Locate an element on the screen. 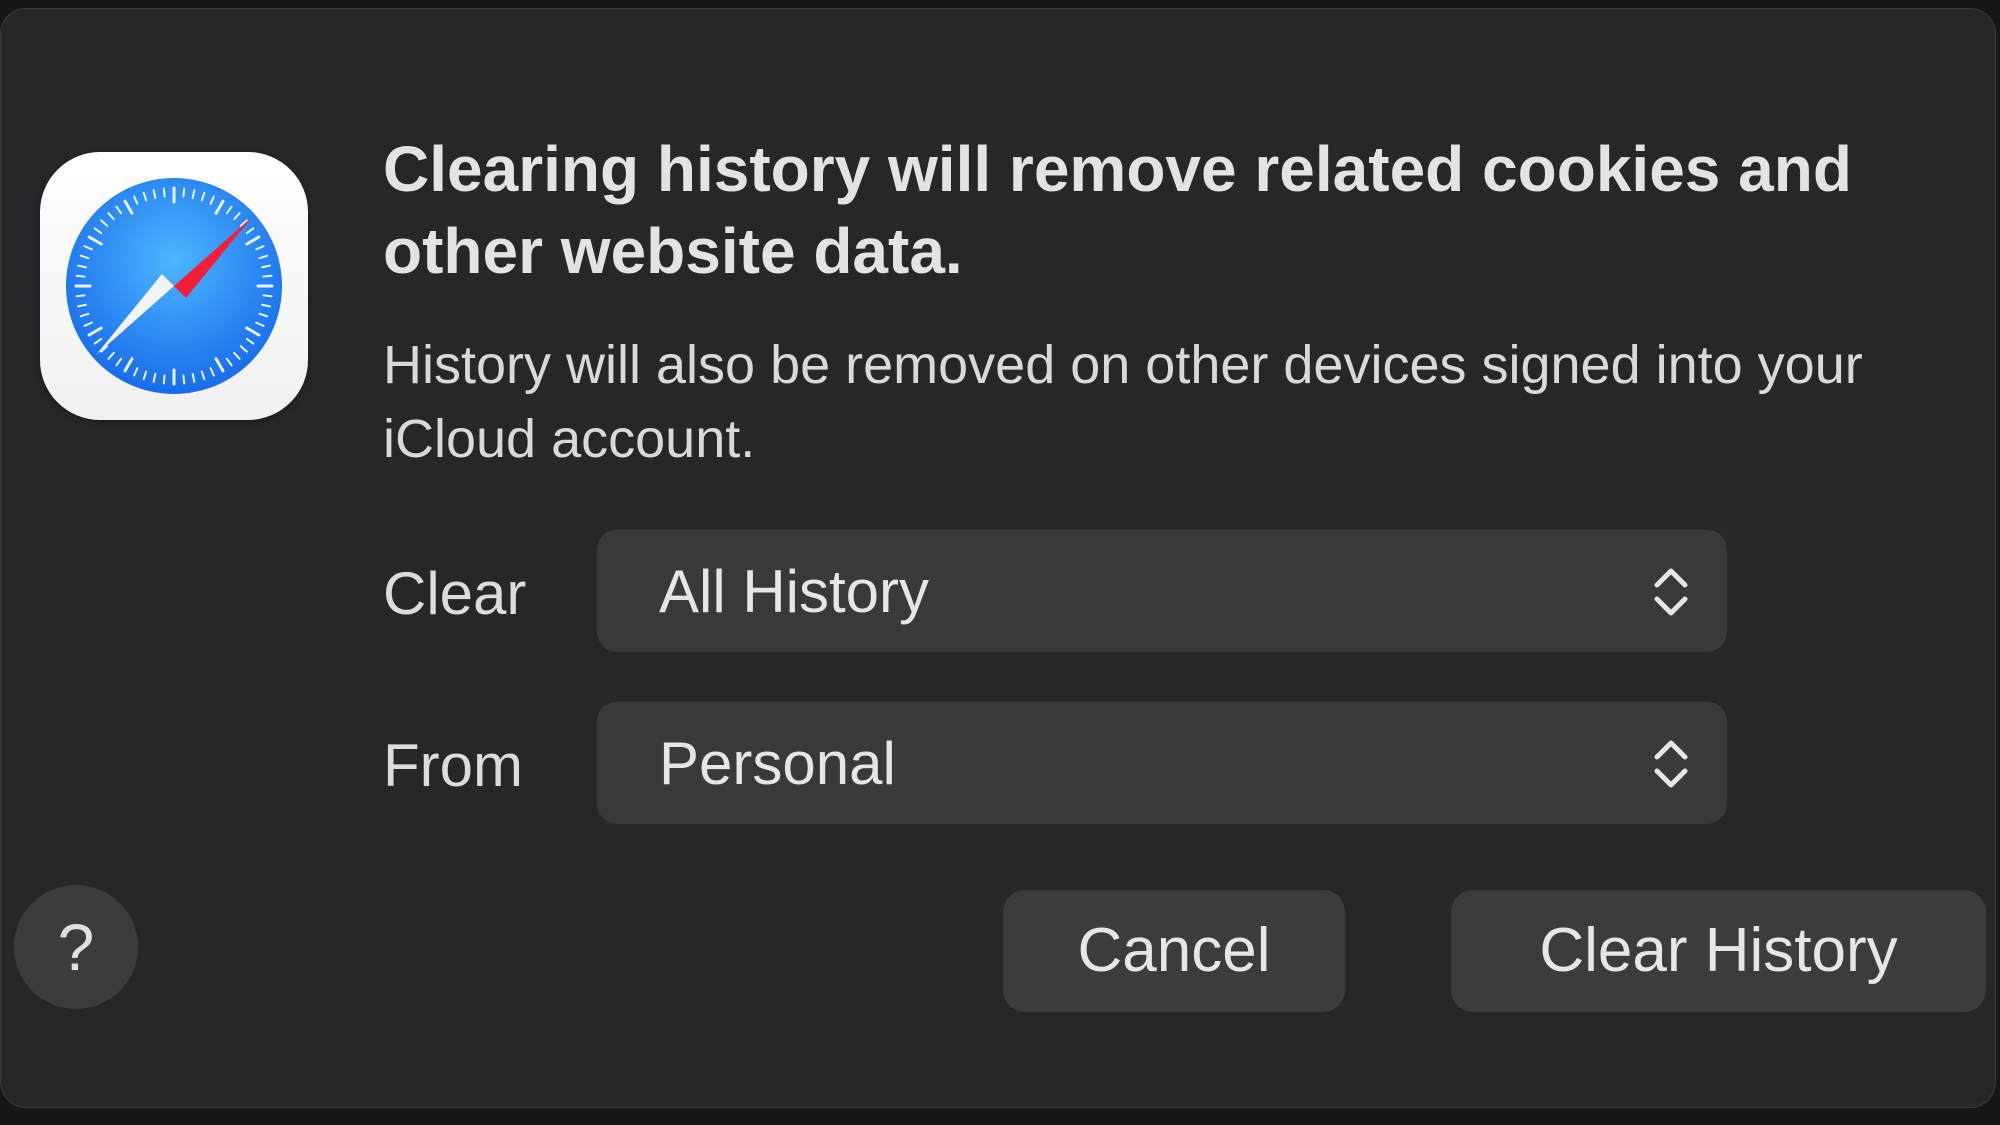 The image size is (2000, 1125). from-label: From is located at coordinates (453, 765).